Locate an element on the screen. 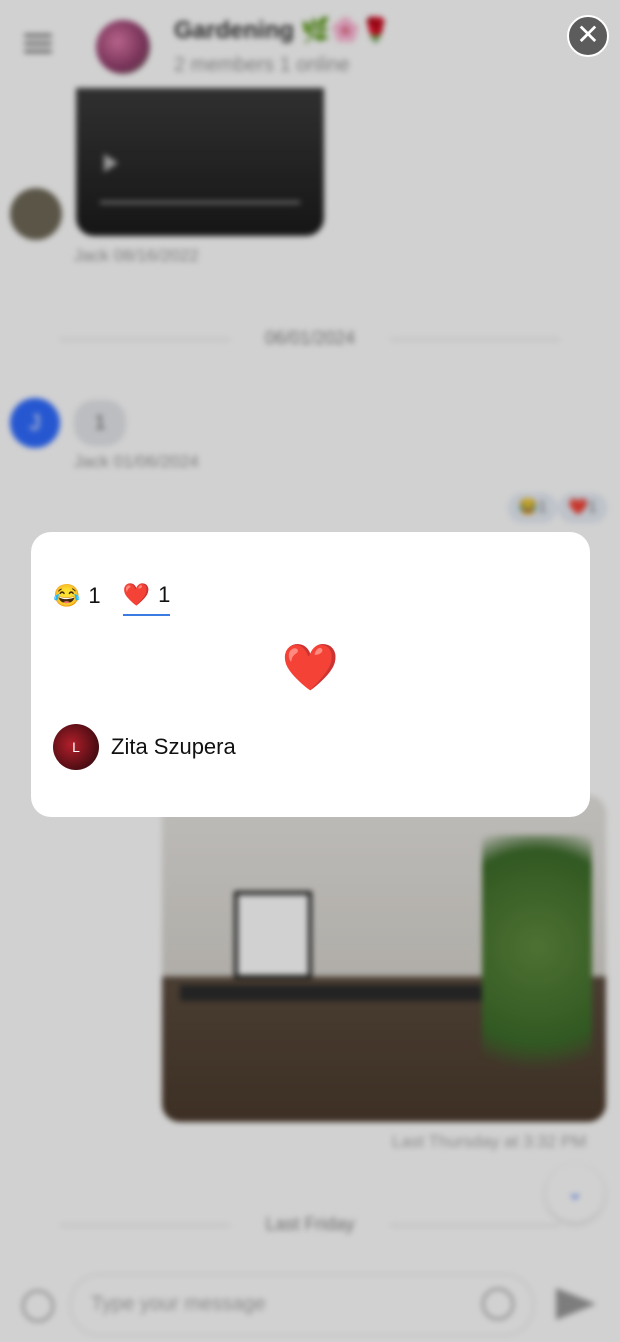  user-name: Zita Szupera is located at coordinates (173, 746).